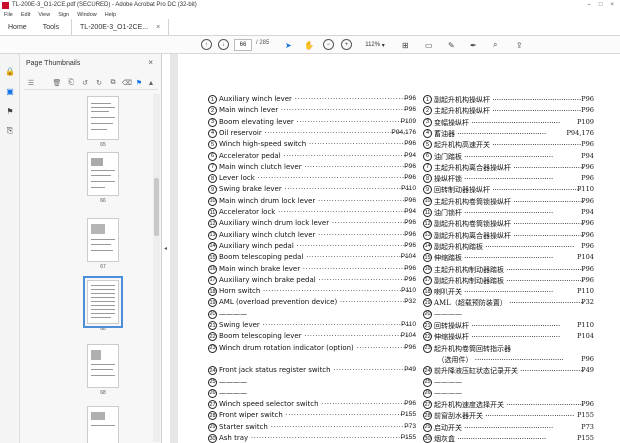 This screenshot has height=443, width=620. I want to click on chinese-page-ref: P94,176, so click(580, 132).